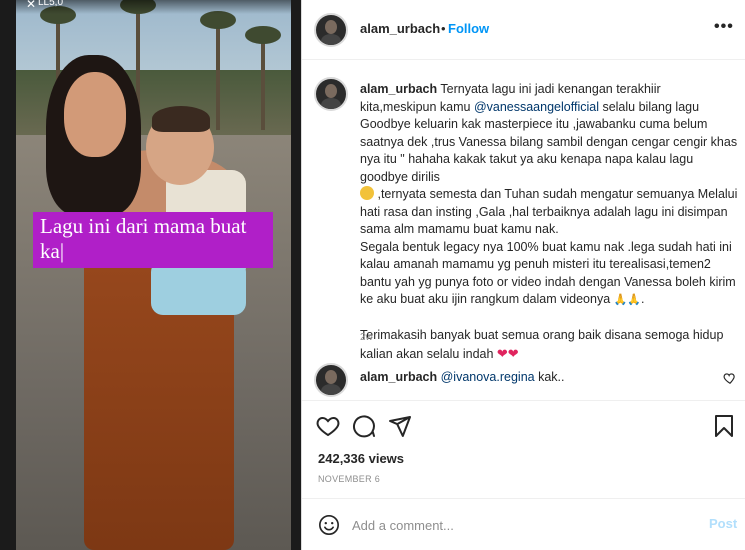  I want to click on bookmark-icon, so click(724, 426).